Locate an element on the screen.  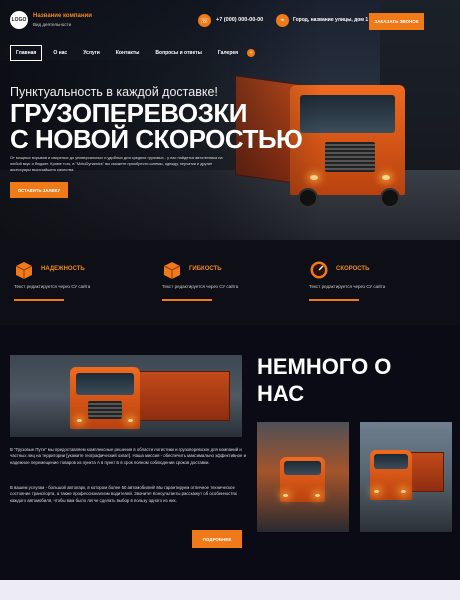
hero-headline-line1: ГРУЗОПЕРЕВОЗКИ is located at coordinates (129, 113).